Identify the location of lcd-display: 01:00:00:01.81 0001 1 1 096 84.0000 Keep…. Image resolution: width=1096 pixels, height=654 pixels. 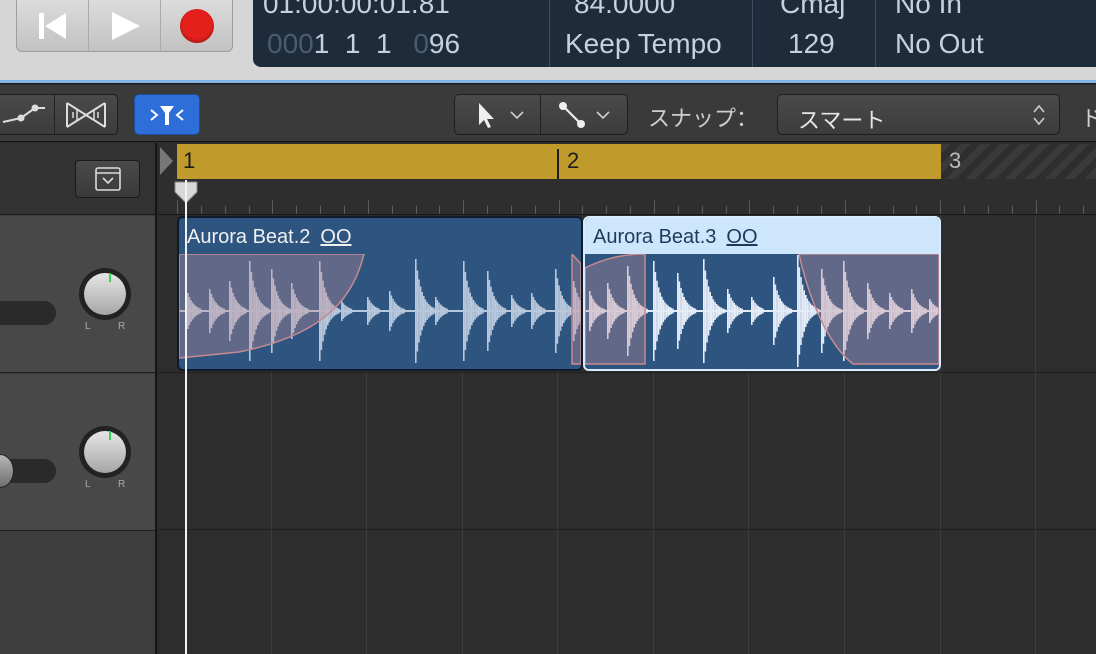
(674, 33).